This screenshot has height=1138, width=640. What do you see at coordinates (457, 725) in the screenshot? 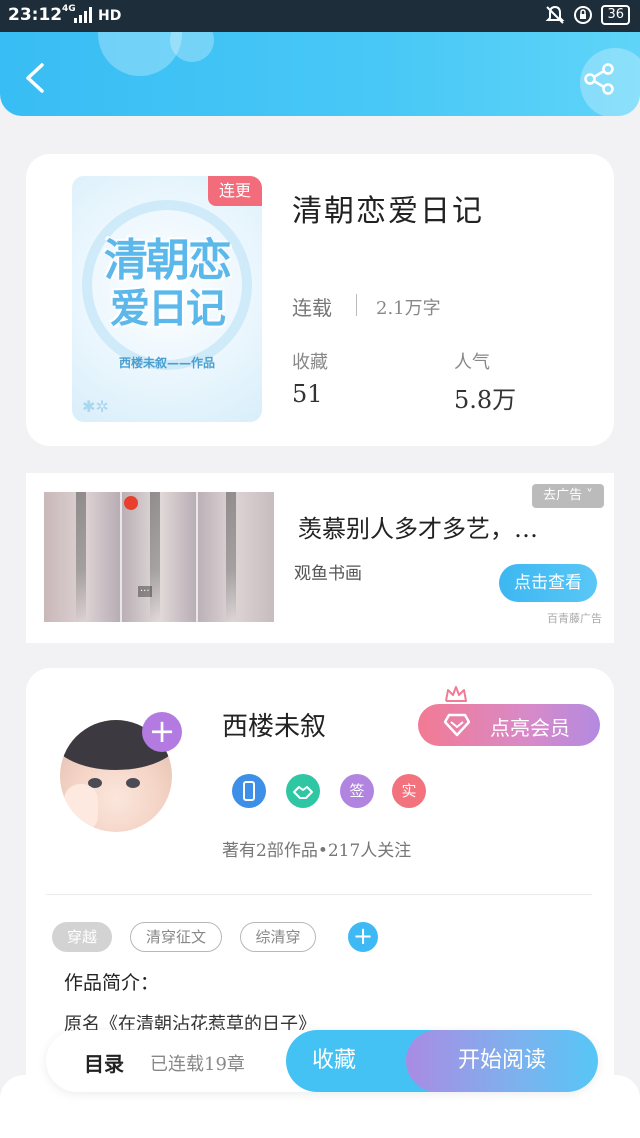
I see `diamond-icon` at bounding box center [457, 725].